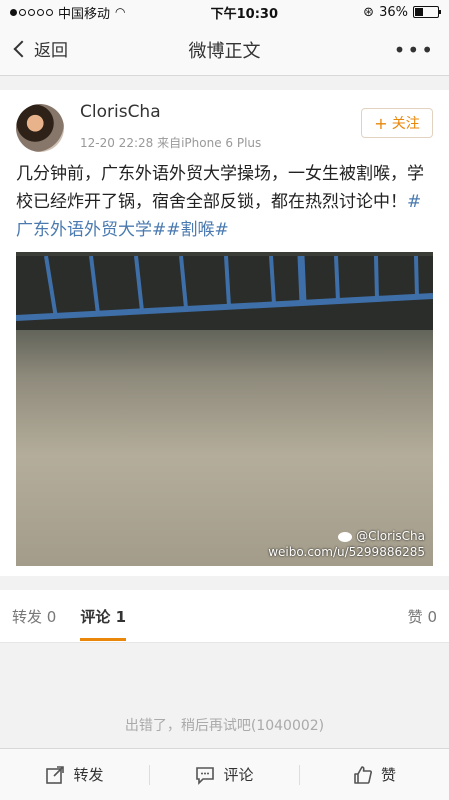 The width and height of the screenshot is (449, 800). I want to click on comment-icon, so click(205, 775).